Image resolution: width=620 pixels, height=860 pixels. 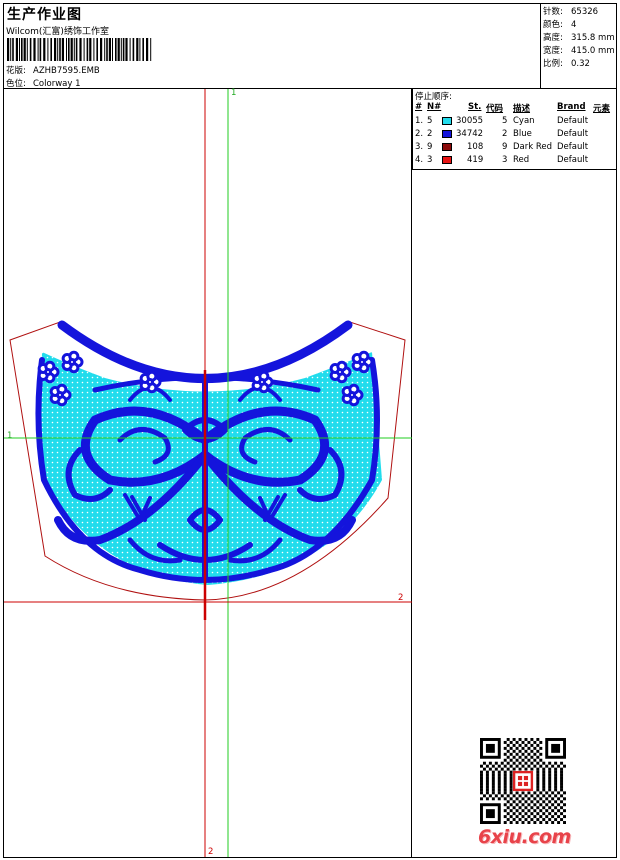 What do you see at coordinates (524, 837) in the screenshot?
I see `site-watermark: 6xiu.com` at bounding box center [524, 837].